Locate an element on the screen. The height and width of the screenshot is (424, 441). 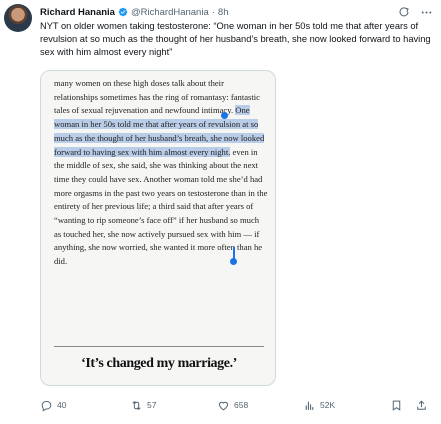
selection-start-handle-icon is located at coordinates (224, 115).